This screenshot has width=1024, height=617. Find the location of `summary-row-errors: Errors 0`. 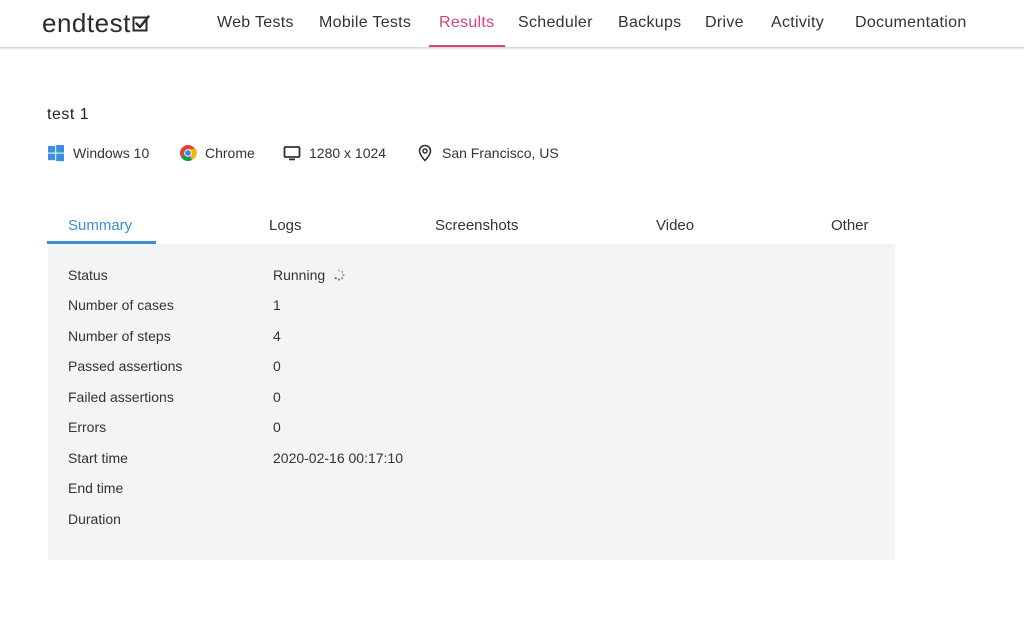

summary-row-errors: Errors 0 is located at coordinates (471, 429).